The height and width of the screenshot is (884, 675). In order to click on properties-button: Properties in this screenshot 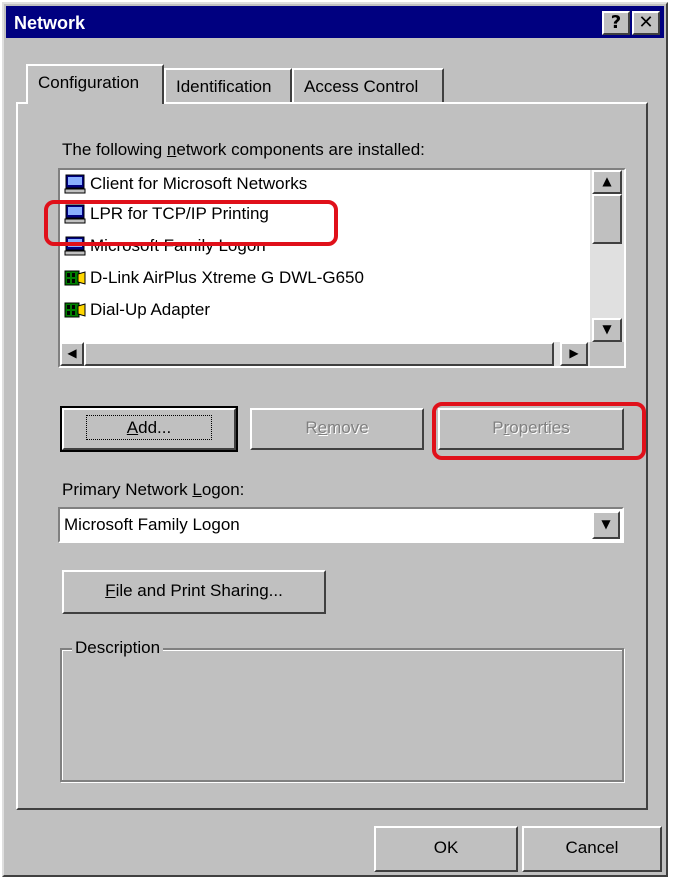, I will do `click(531, 429)`.